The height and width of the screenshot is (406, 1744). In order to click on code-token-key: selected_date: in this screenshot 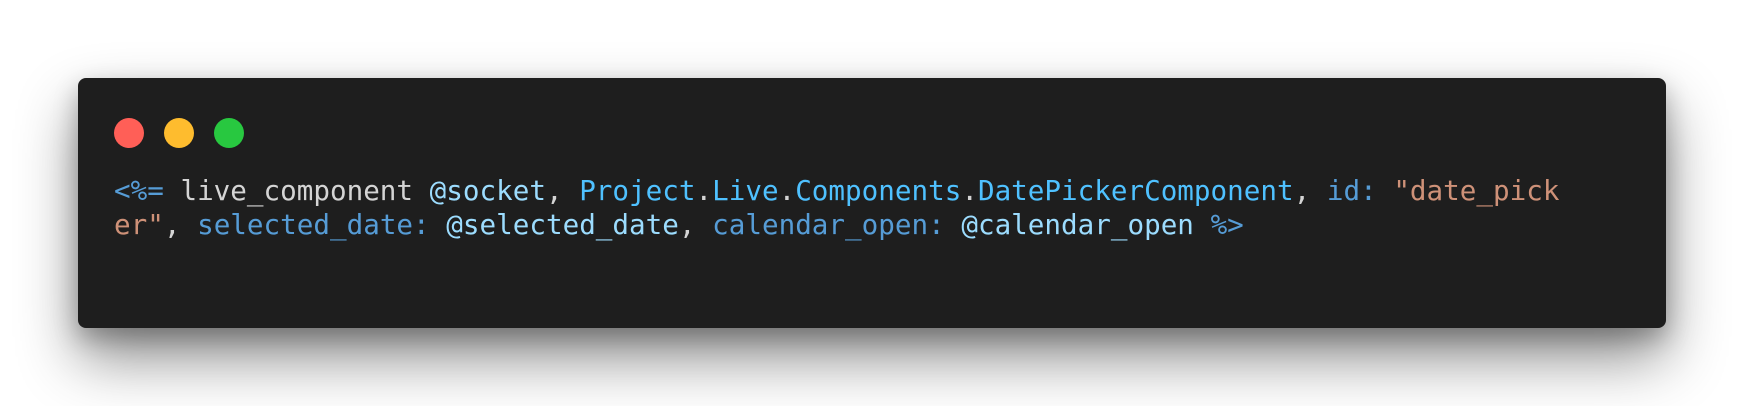, I will do `click(313, 224)`.